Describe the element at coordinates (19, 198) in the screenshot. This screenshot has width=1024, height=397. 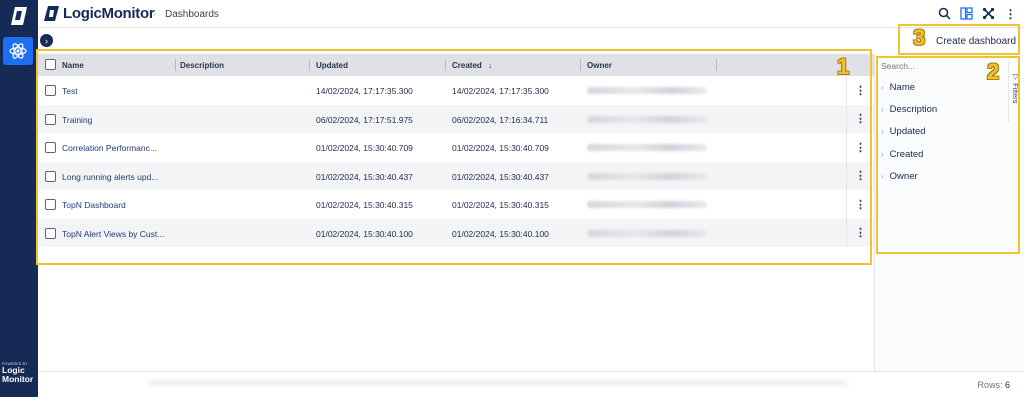
I see `left-nav: POWERED BY Logic Monitor` at that location.